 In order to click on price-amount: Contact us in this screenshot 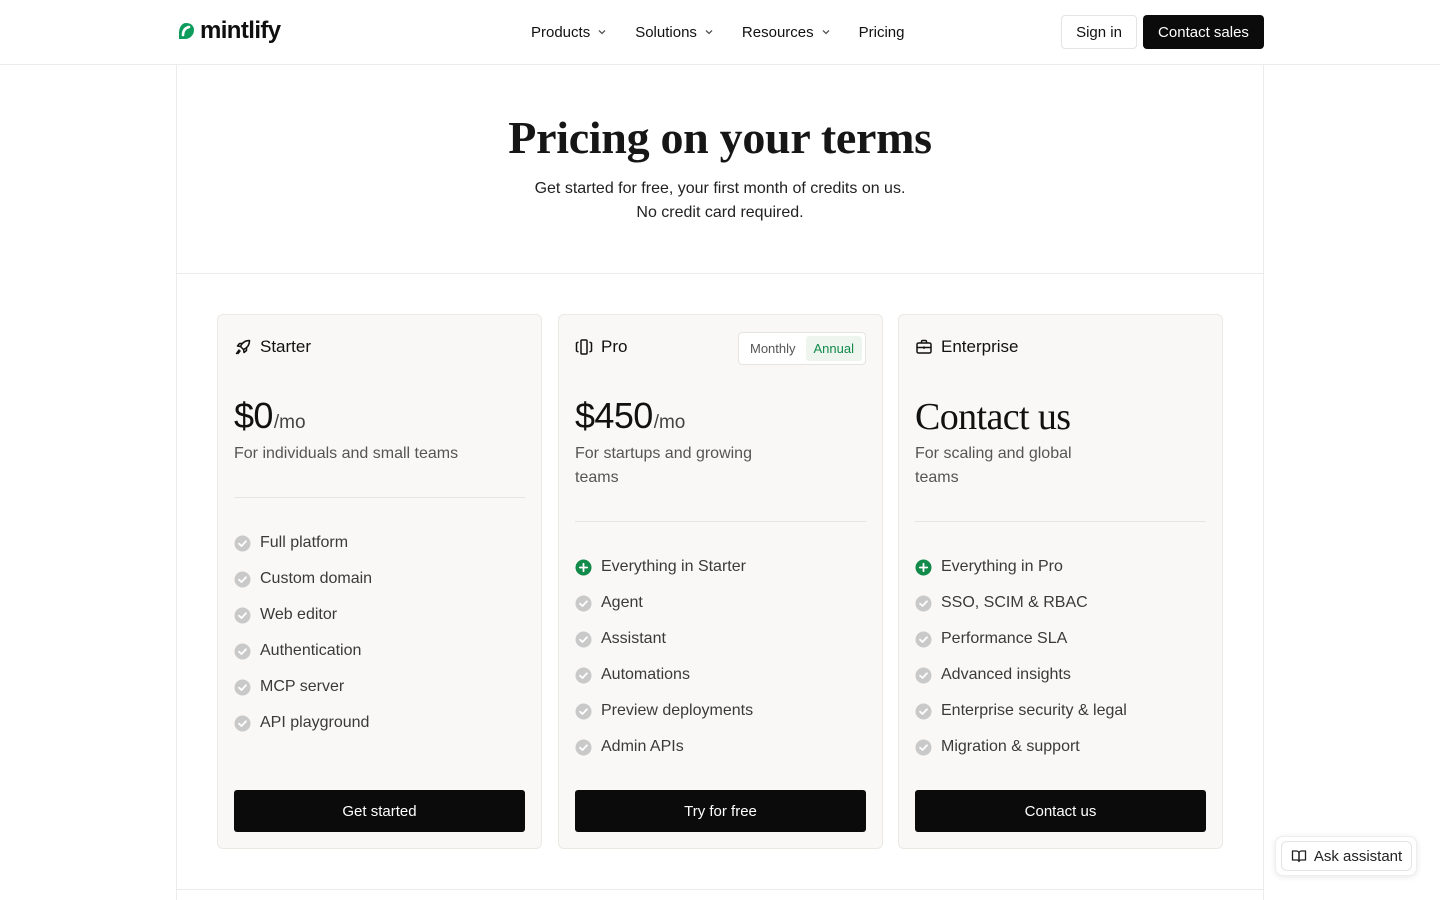, I will do `click(993, 417)`.